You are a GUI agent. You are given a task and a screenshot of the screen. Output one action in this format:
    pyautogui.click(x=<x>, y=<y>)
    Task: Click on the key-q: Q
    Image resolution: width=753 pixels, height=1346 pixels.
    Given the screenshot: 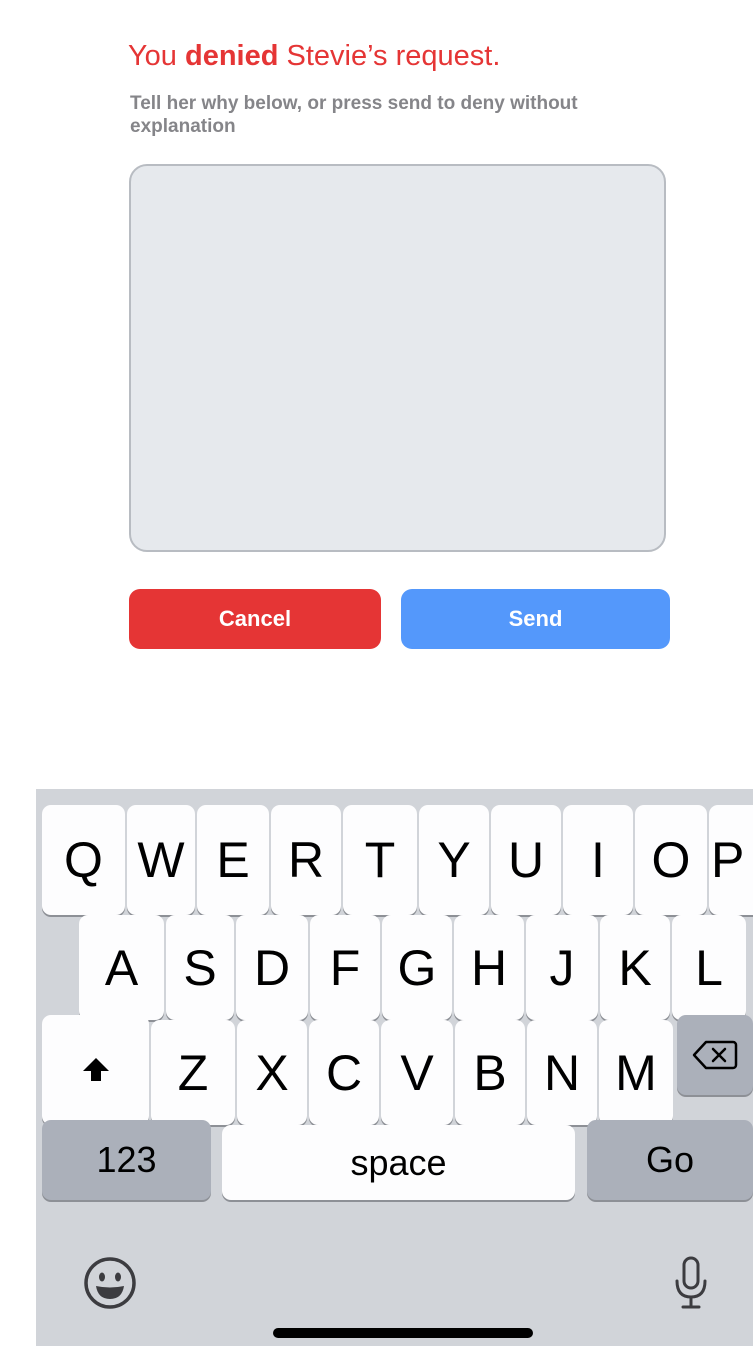 What is the action you would take?
    pyautogui.click(x=83, y=860)
    